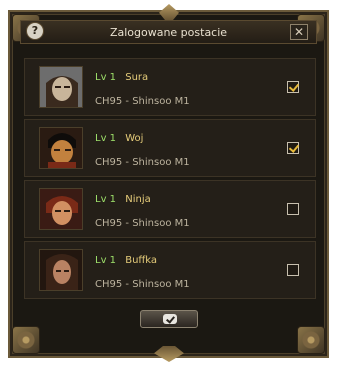 The width and height of the screenshot is (337, 366). I want to click on ninja-portrait-icon, so click(61, 209).